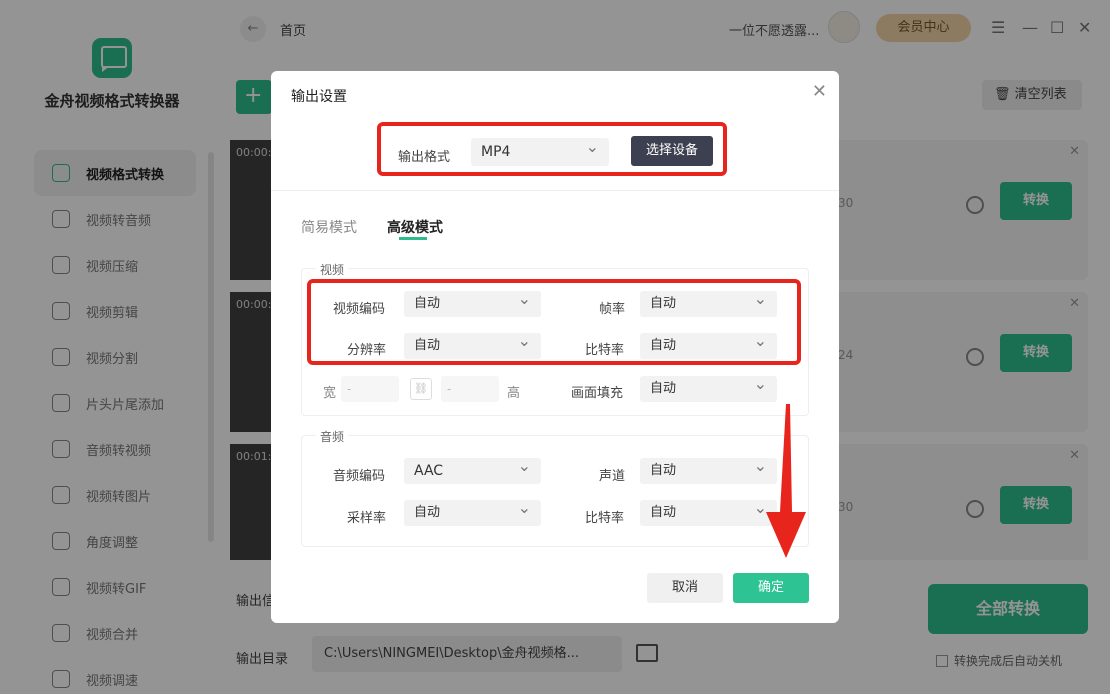 The image size is (1110, 694). Describe the element at coordinates (672, 151) in the screenshot. I see `select-device-button: 选择设备` at that location.